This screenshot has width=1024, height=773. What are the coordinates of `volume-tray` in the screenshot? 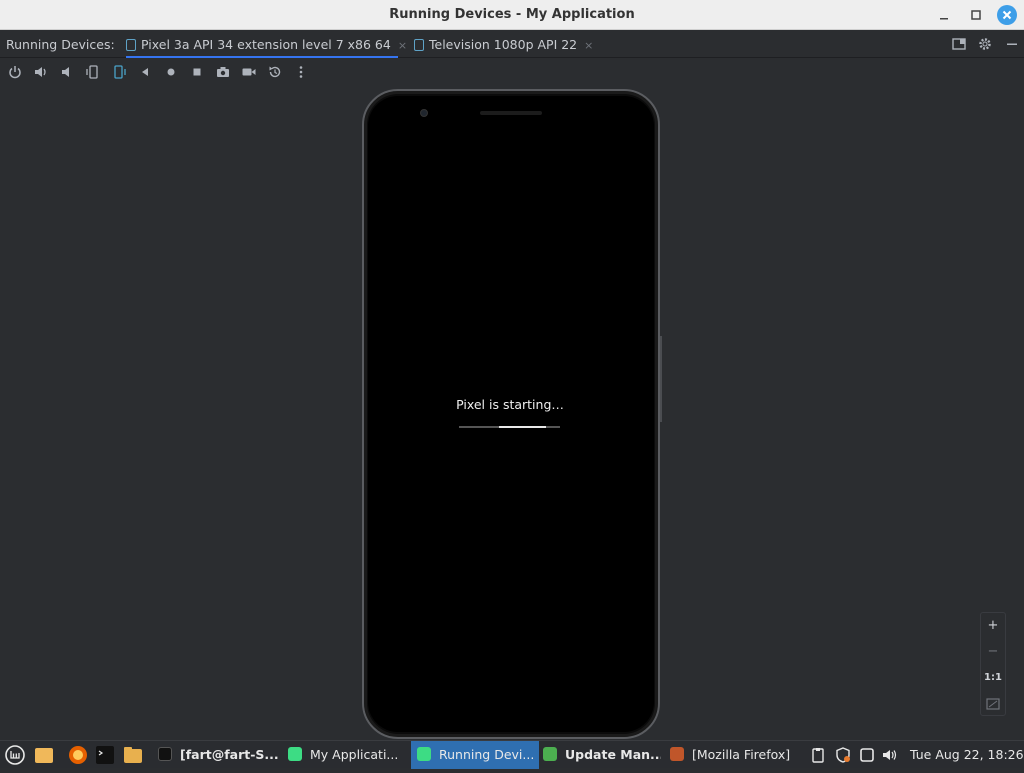 It's located at (890, 755).